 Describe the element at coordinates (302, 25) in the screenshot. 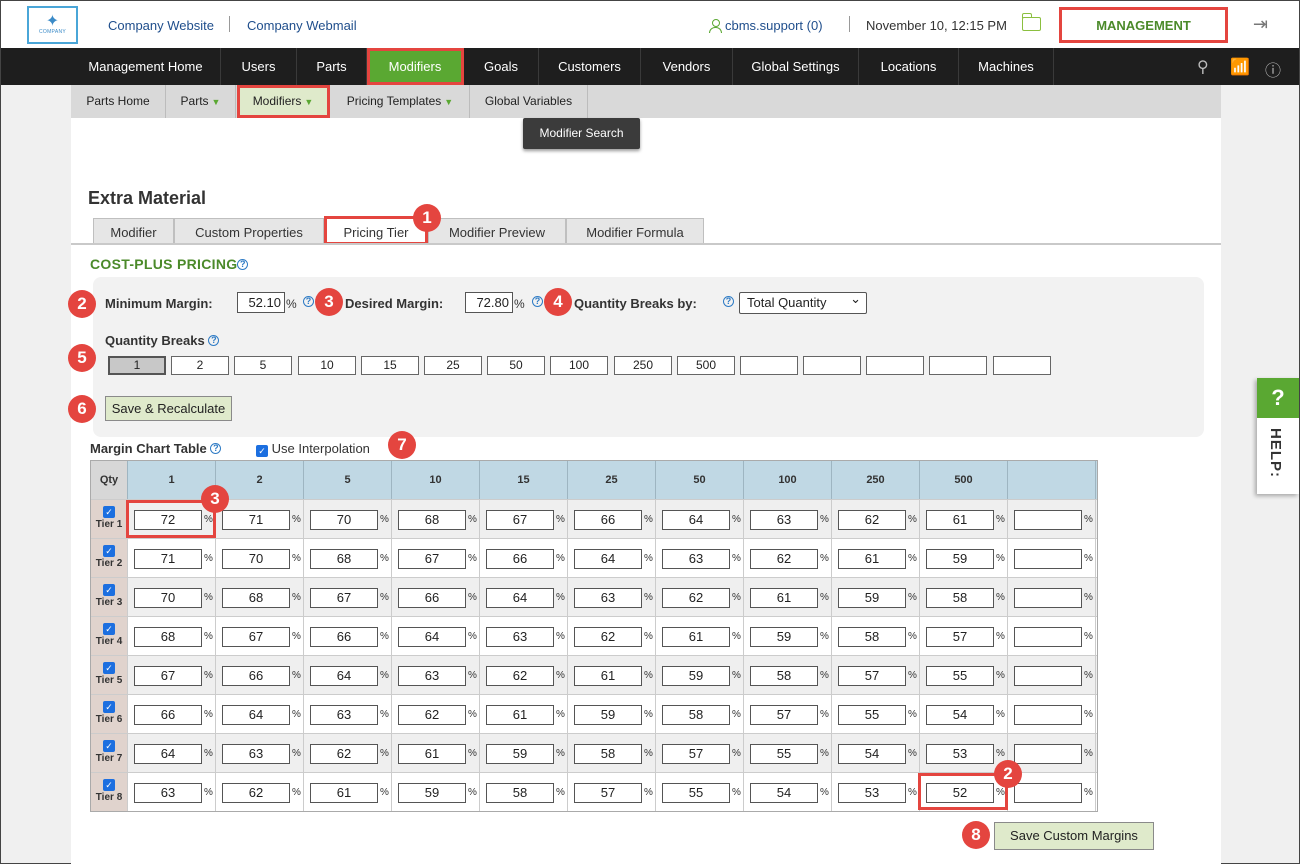

I see `company-webmail-link: Company Webmail` at that location.